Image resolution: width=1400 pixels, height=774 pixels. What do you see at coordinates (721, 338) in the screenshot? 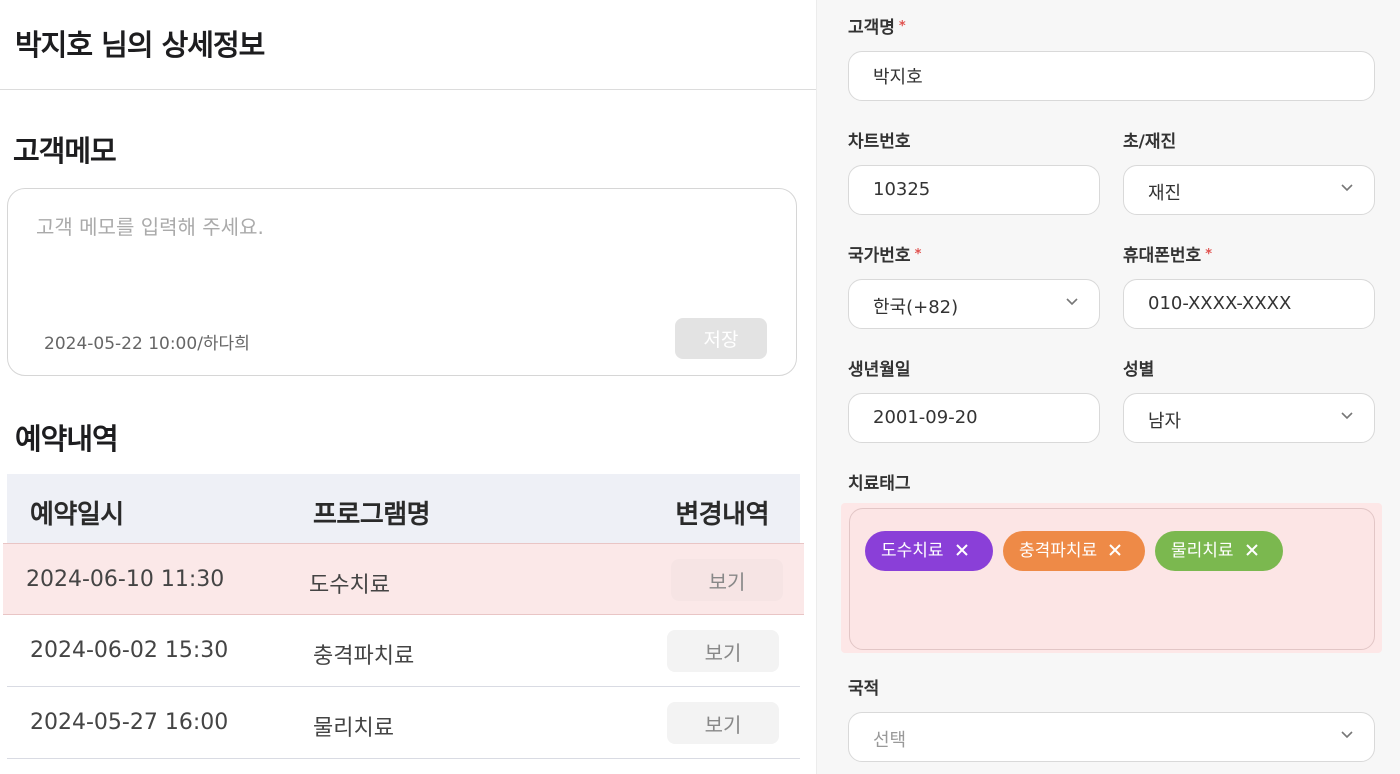
I see `memo-save-button: 저장` at bounding box center [721, 338].